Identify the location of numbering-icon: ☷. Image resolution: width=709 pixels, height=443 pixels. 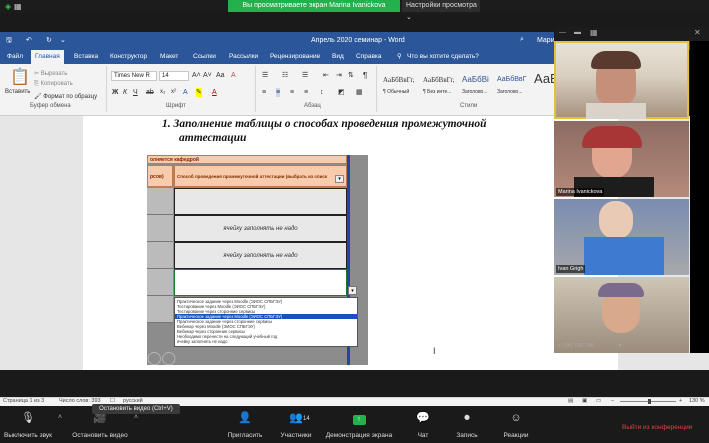
(285, 75).